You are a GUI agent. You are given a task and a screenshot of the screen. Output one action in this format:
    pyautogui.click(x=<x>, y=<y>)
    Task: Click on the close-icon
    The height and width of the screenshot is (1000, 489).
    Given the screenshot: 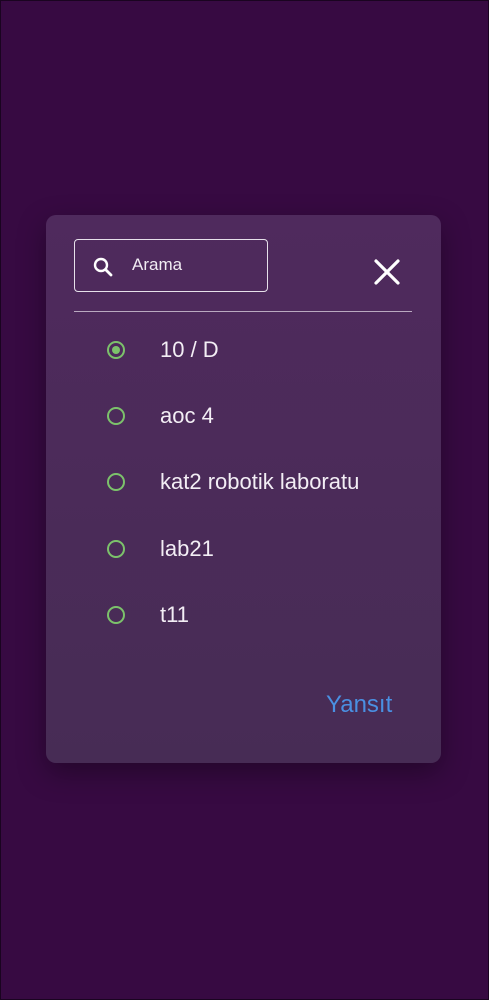 What is the action you would take?
    pyautogui.click(x=387, y=272)
    